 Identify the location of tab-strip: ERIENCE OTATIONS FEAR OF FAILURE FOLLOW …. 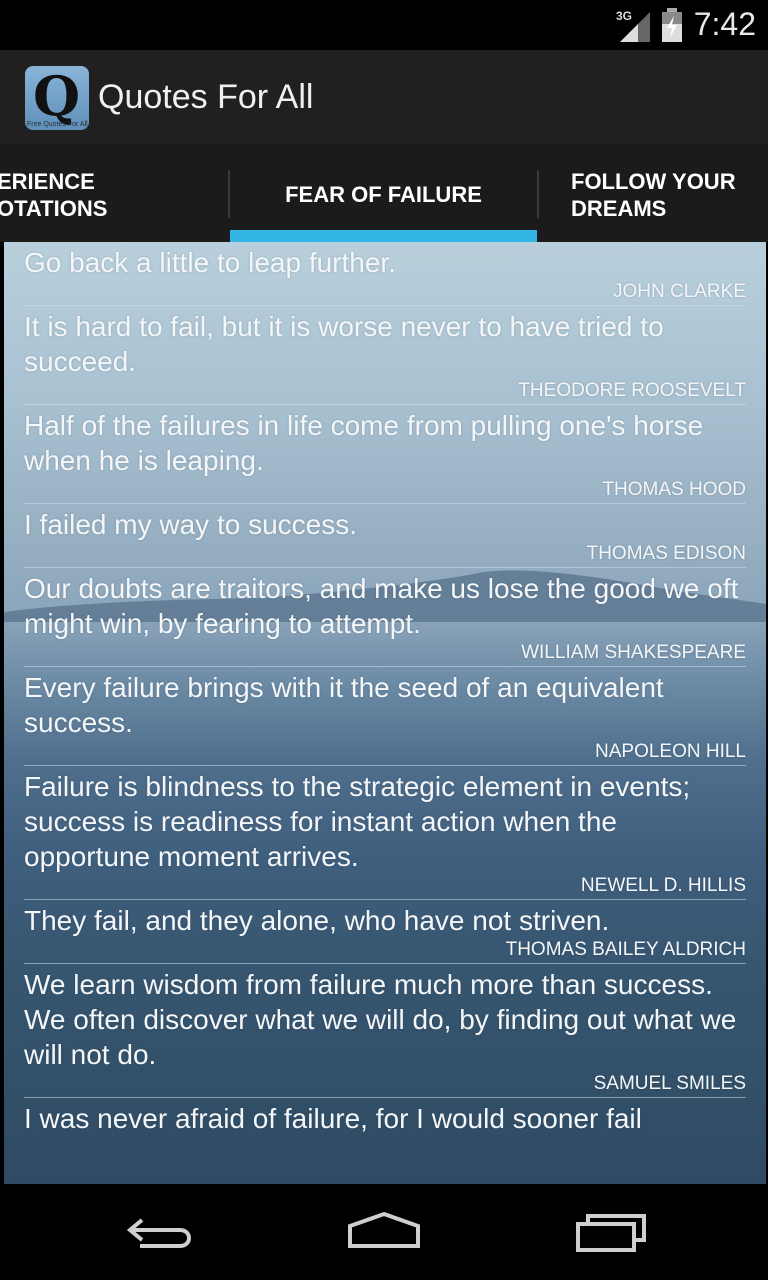
(384, 193).